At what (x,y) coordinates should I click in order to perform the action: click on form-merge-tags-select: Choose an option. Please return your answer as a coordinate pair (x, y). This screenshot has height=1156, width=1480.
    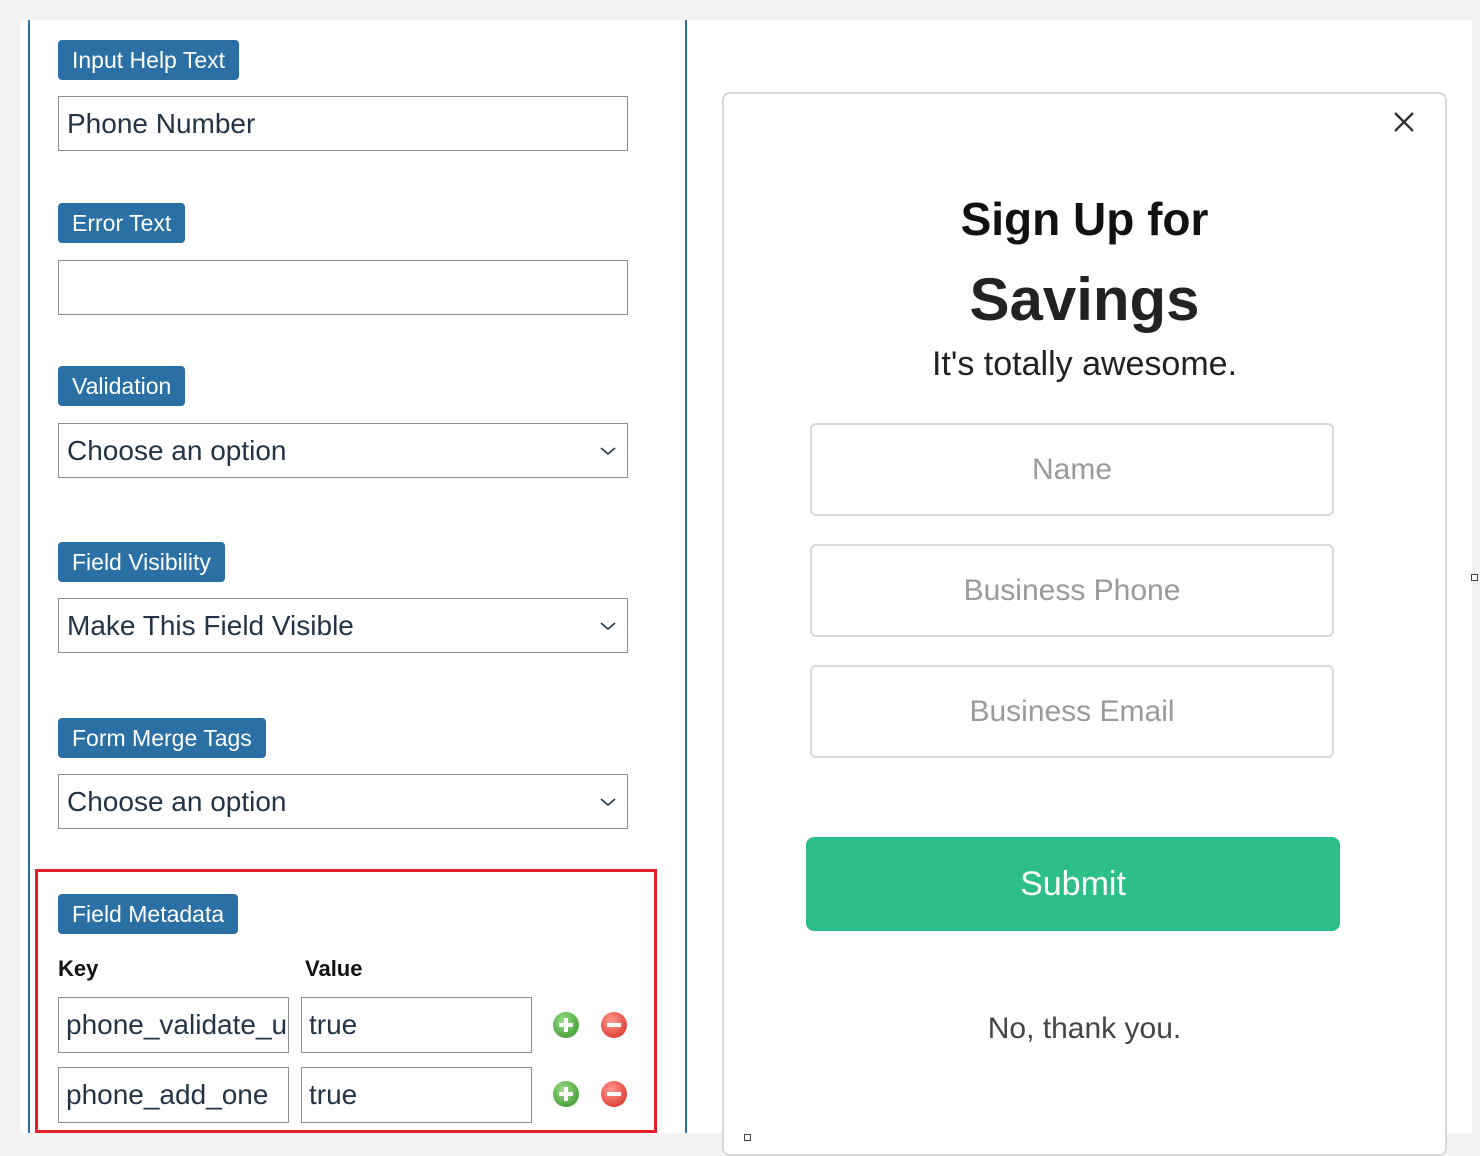
    Looking at the image, I should click on (343, 801).